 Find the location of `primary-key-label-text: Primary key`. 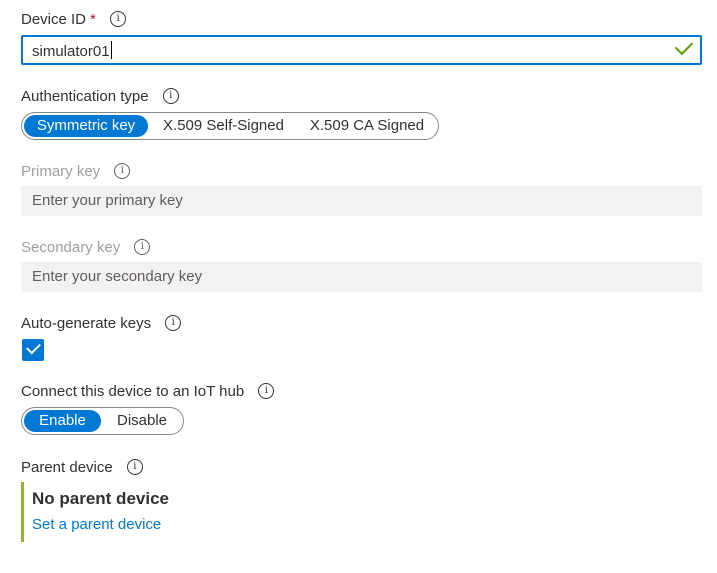

primary-key-label-text: Primary key is located at coordinates (61, 171).